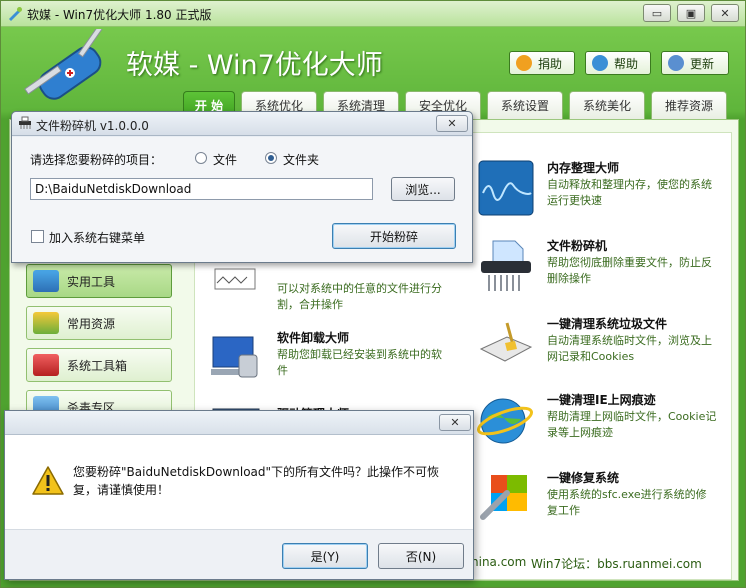 The image size is (746, 588). What do you see at coordinates (46, 281) in the screenshot?
I see `utilities-icon` at bounding box center [46, 281].